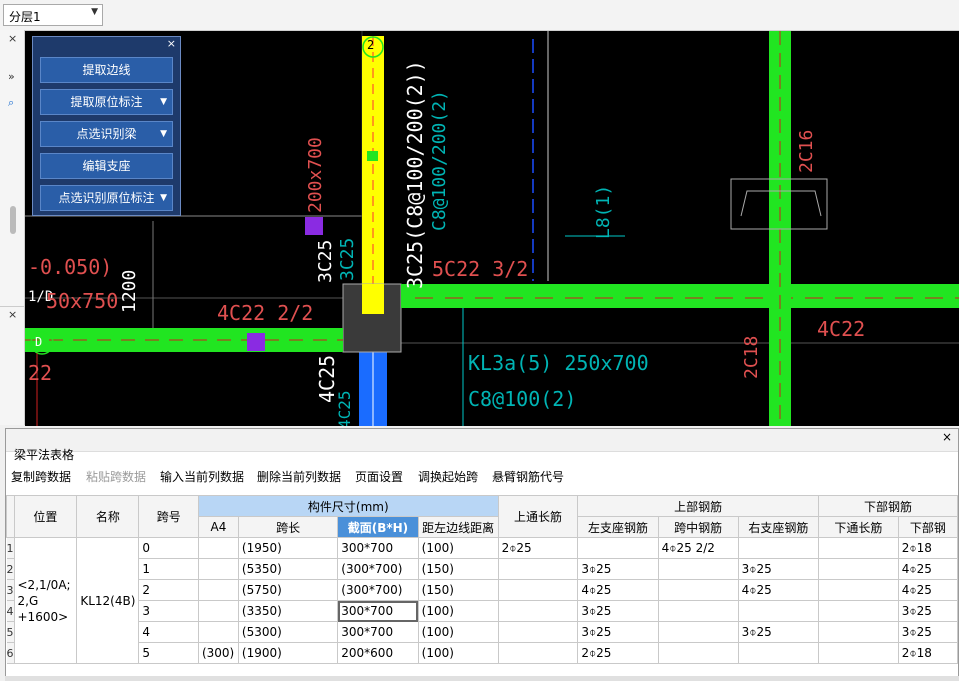 The image size is (959, 681). I want to click on paste-span-button: 粘贴跨数据, so click(116, 476).